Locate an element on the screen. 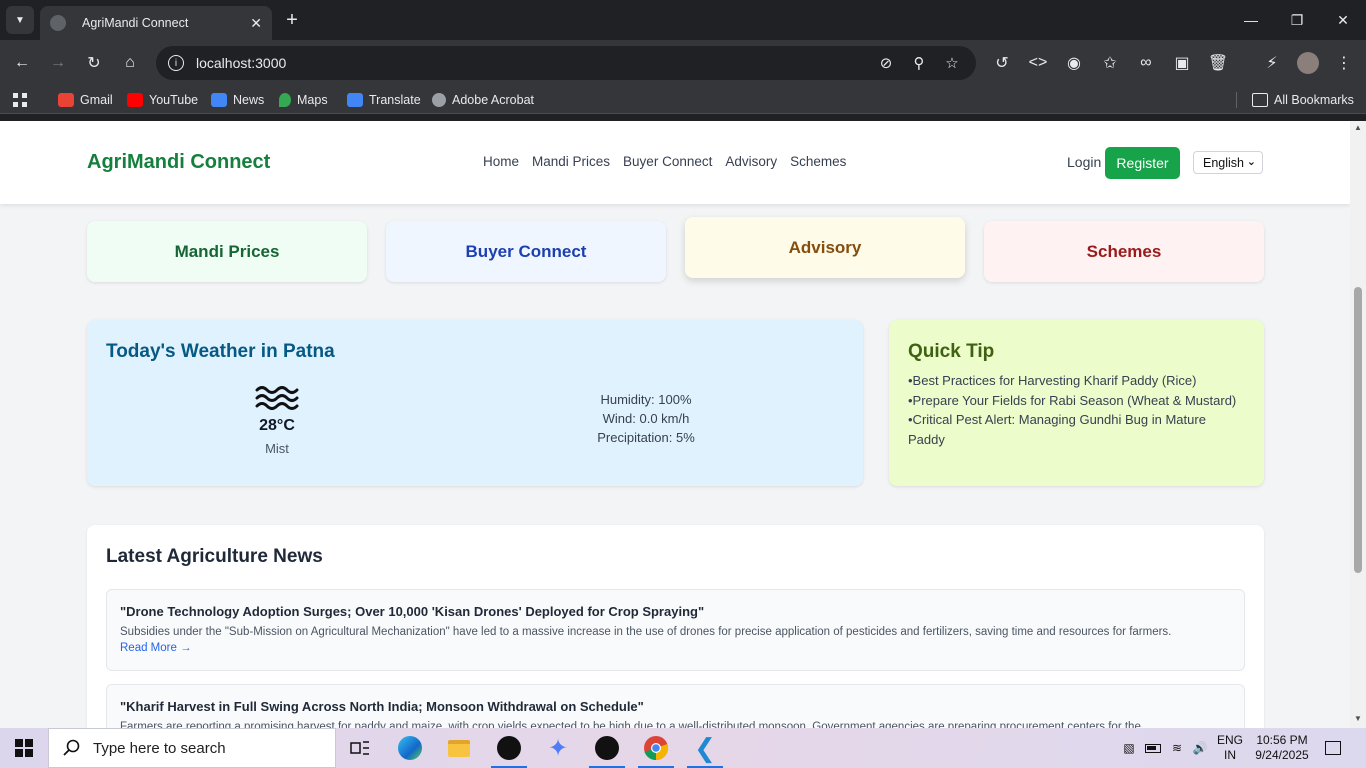 This screenshot has height=768, width=1366. chrome-icon is located at coordinates (656, 748).